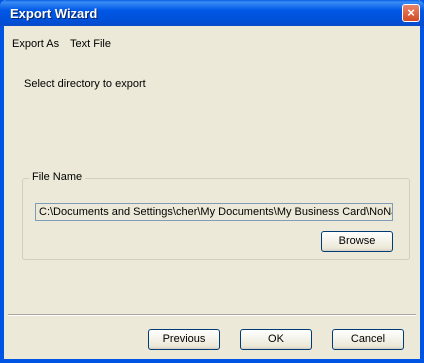 The height and width of the screenshot is (363, 424). Describe the element at coordinates (357, 241) in the screenshot. I see `browse-button: Browse` at that location.